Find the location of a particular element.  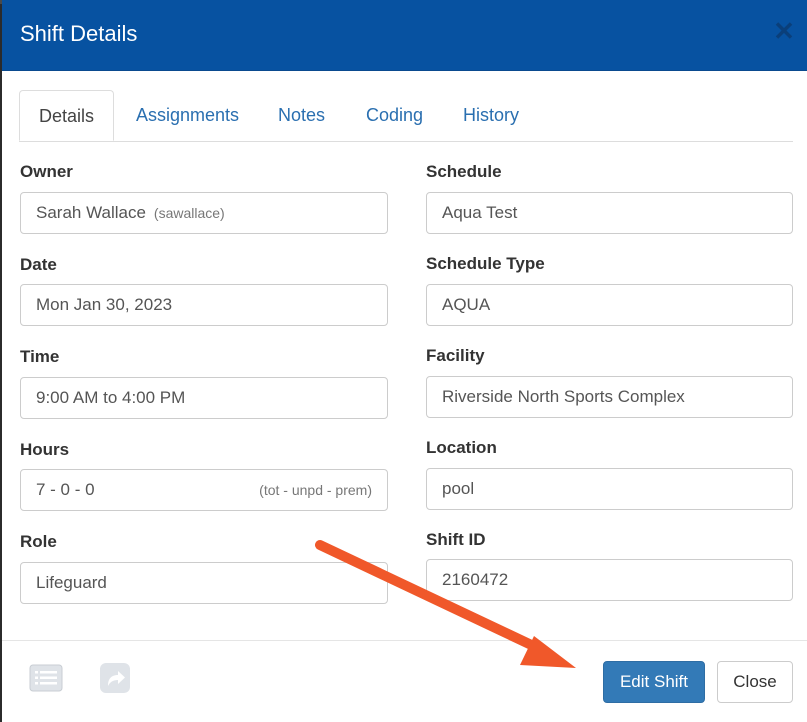

footer-divider is located at coordinates (404, 640).